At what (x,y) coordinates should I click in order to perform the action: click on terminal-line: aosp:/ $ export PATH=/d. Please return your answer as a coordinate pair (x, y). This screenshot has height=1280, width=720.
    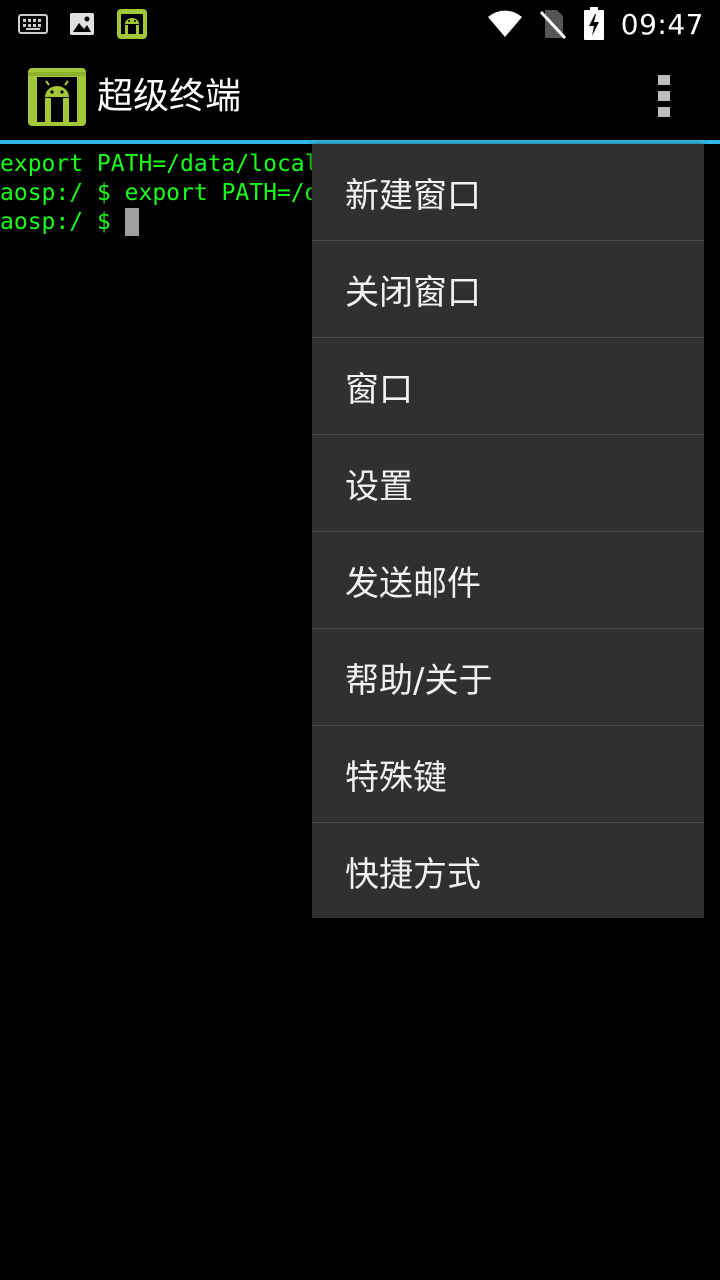
    Looking at the image, I should click on (159, 193).